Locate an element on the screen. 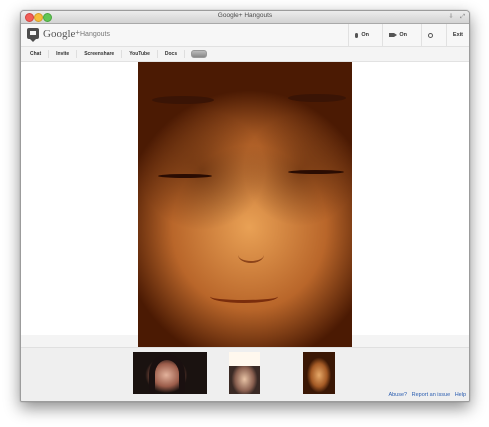 The image size is (489, 427). participant-filmstrip: Abuse? Report an issue Help is located at coordinates (245, 374).